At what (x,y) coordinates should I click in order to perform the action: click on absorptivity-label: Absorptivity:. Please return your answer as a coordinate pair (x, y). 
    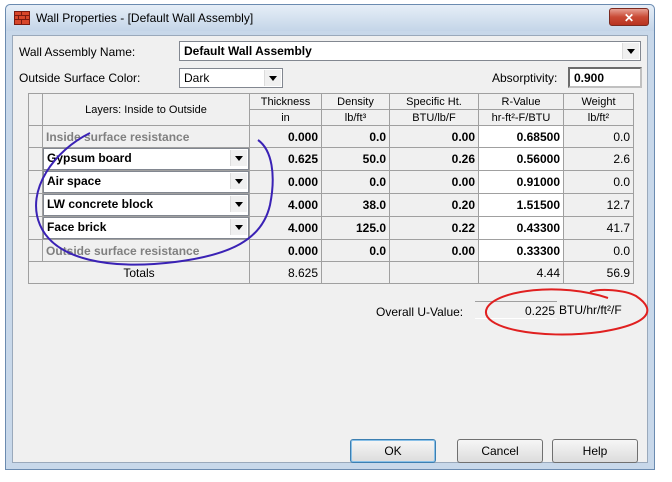
    Looking at the image, I should click on (525, 78).